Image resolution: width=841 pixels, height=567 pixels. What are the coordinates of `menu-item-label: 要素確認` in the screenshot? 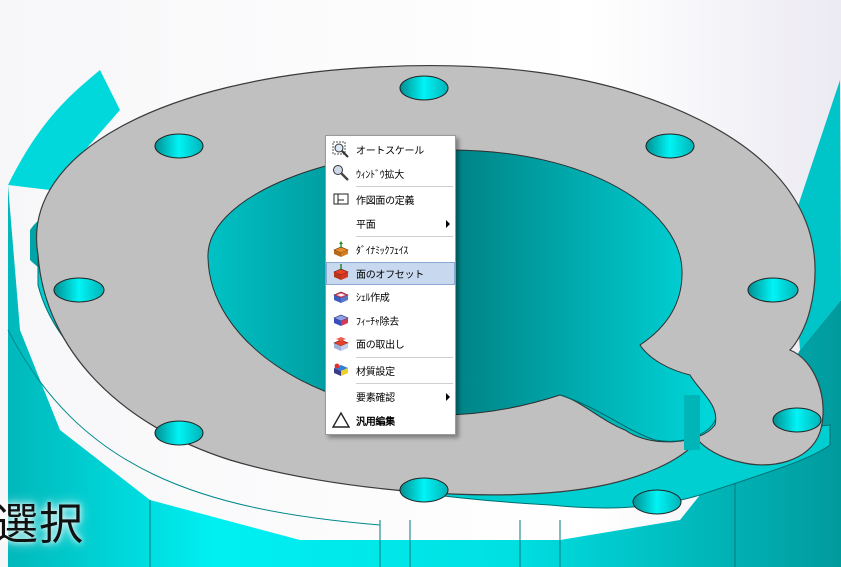 It's located at (375, 399).